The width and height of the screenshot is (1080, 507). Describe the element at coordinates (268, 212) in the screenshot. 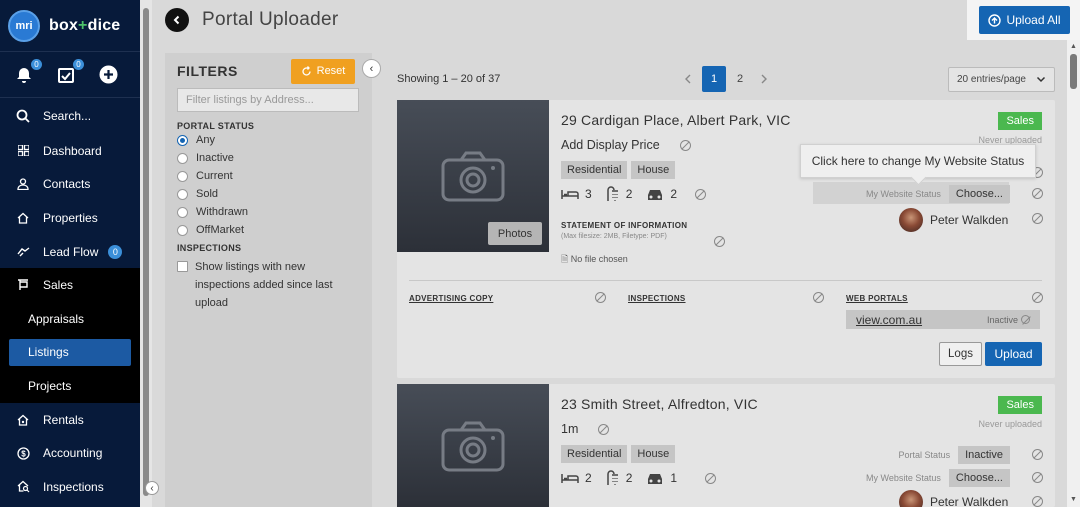

I see `status-radio-withdrawn: Withdrawn` at that location.